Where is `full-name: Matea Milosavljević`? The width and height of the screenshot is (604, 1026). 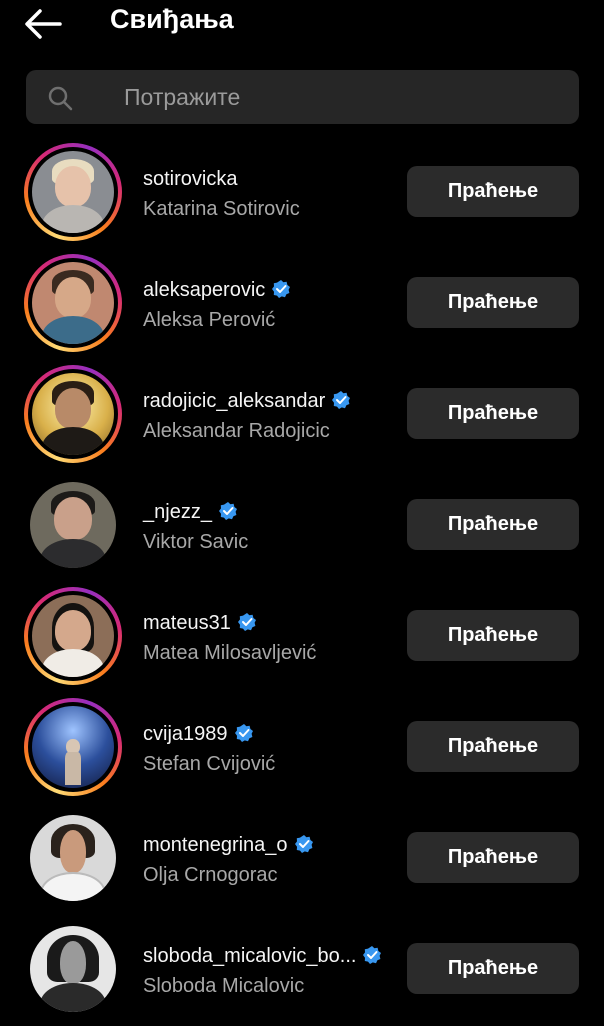 full-name: Matea Milosavljević is located at coordinates (230, 653).